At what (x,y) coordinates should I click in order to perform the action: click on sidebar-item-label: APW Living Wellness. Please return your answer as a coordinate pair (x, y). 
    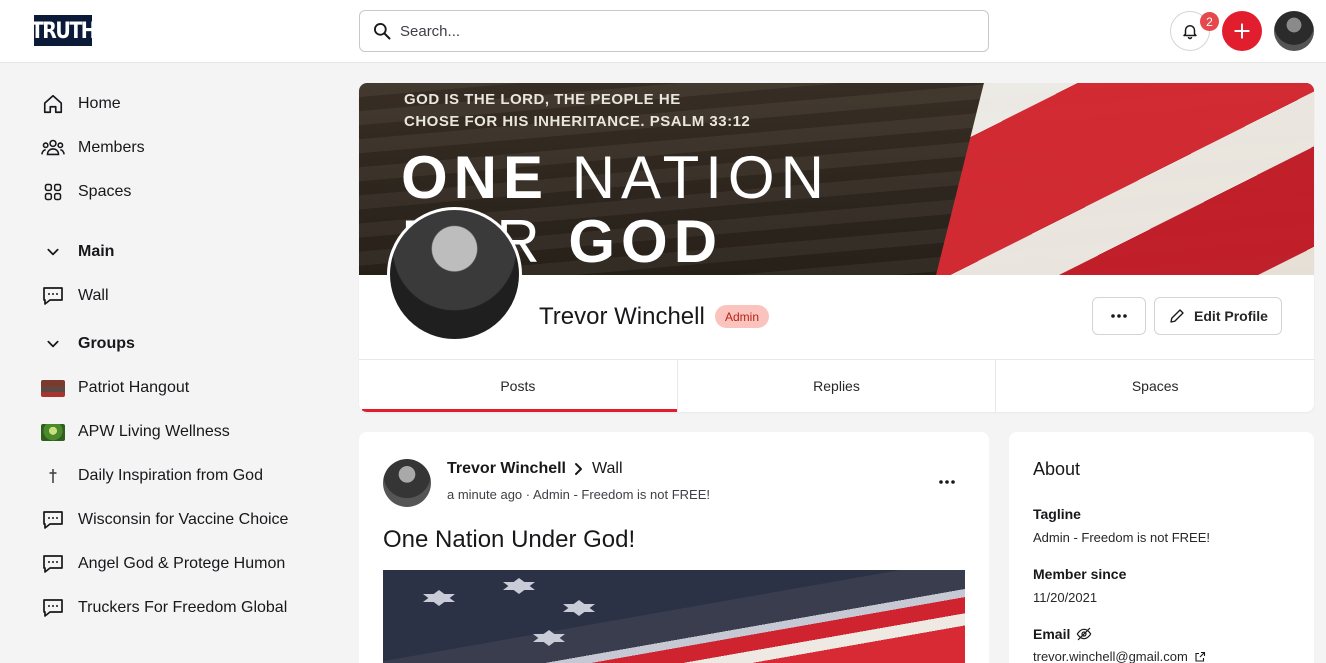
    Looking at the image, I should click on (154, 431).